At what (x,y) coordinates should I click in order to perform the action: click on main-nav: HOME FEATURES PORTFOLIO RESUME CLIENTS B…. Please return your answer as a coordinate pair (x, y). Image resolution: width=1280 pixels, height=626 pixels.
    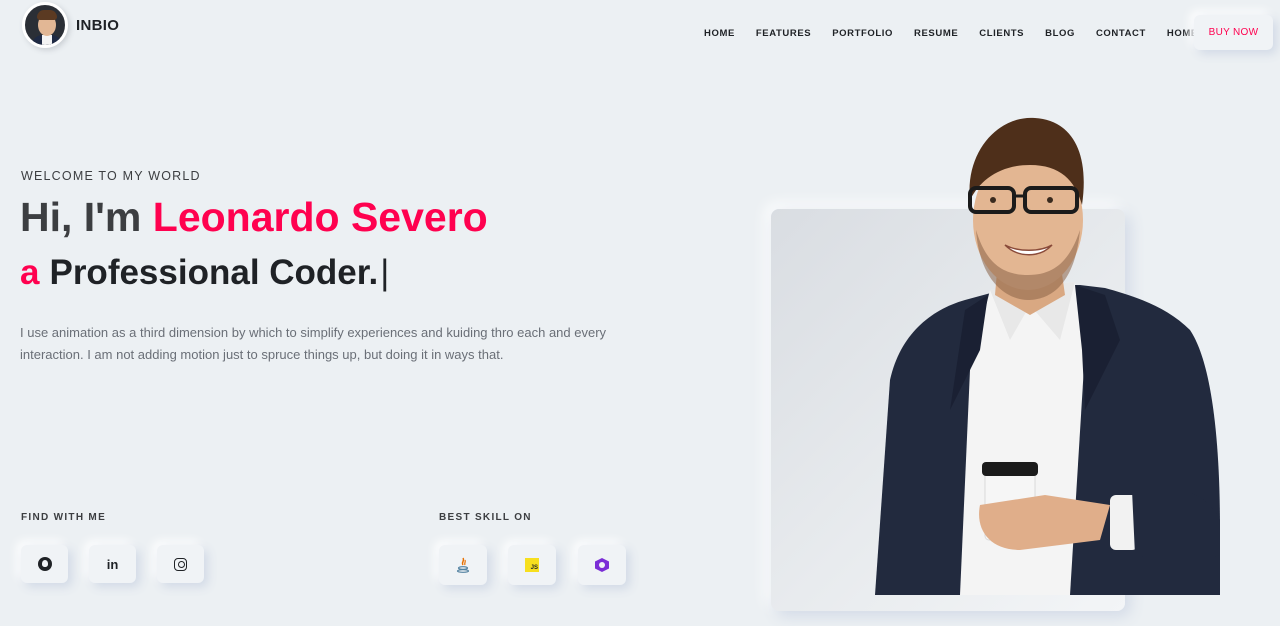
    Looking at the image, I should click on (961, 33).